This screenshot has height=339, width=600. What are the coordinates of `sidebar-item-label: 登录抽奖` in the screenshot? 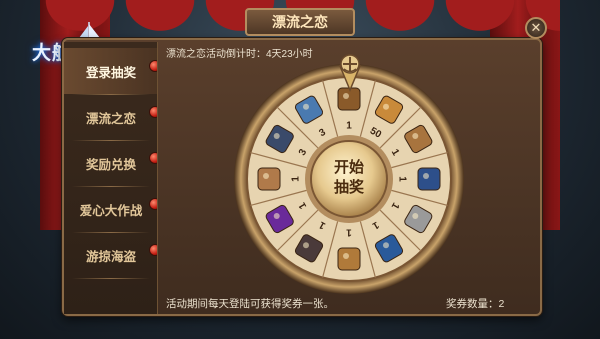 It's located at (110, 72).